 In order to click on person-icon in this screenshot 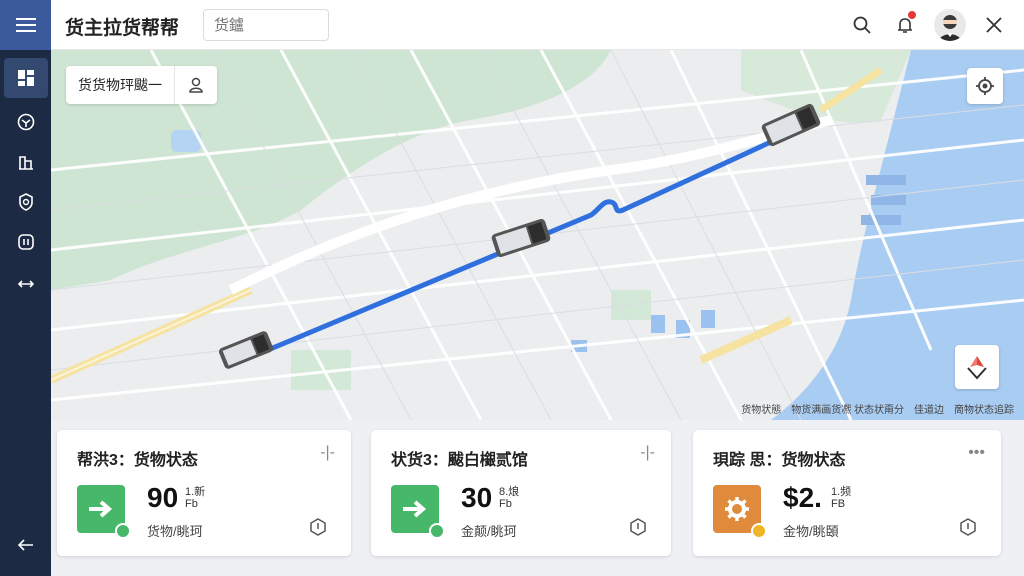, I will do `click(196, 85)`.